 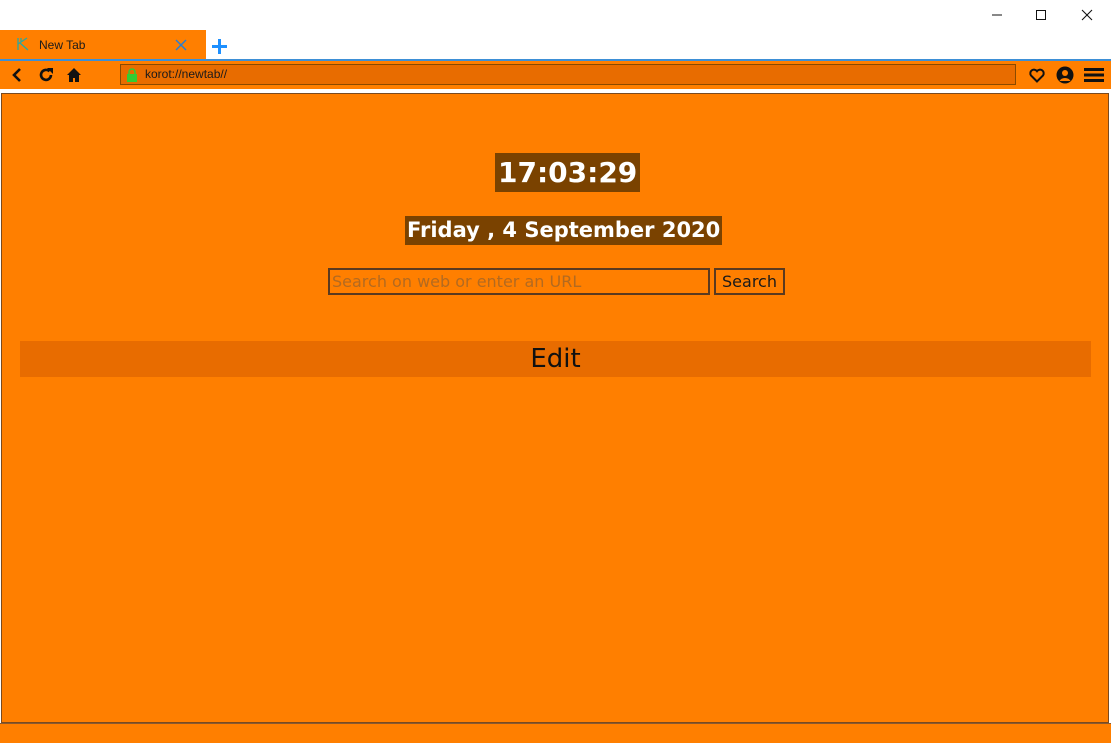 I want to click on refresh-button, so click(x=46, y=75).